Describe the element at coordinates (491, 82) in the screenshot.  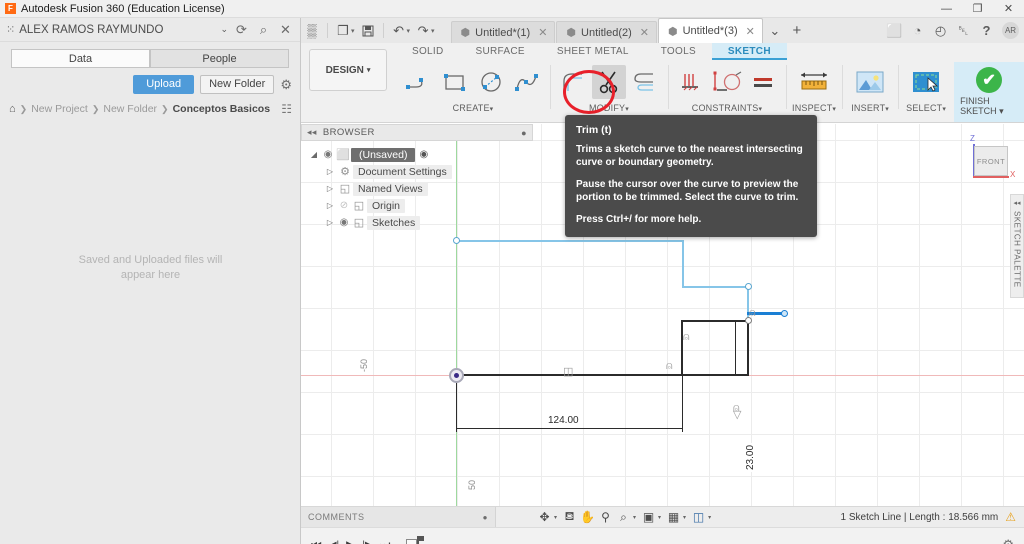
I see `circle-tool-icon` at that location.